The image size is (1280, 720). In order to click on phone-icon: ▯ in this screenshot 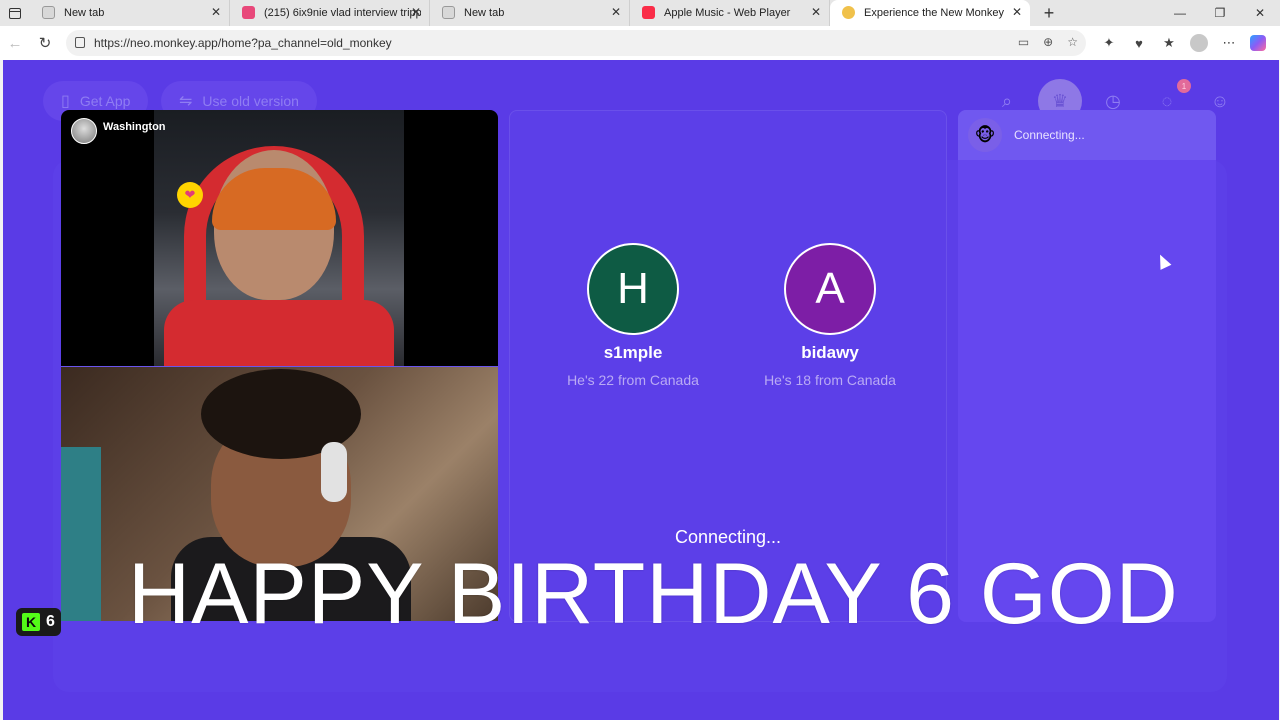, I will do `click(65, 101)`.